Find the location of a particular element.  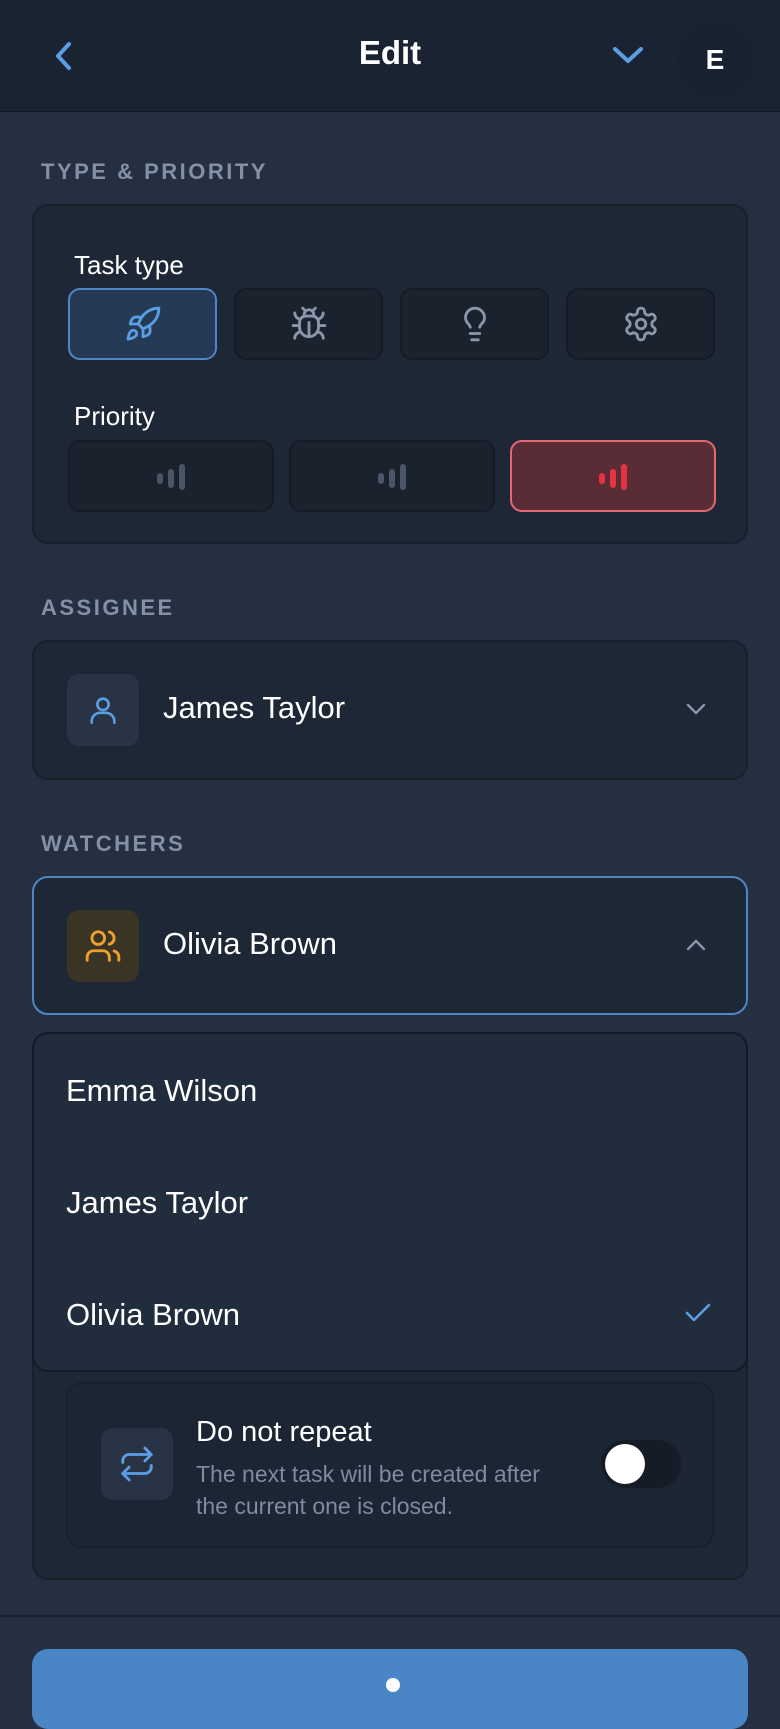

chevron-up-icon is located at coordinates (696, 945).